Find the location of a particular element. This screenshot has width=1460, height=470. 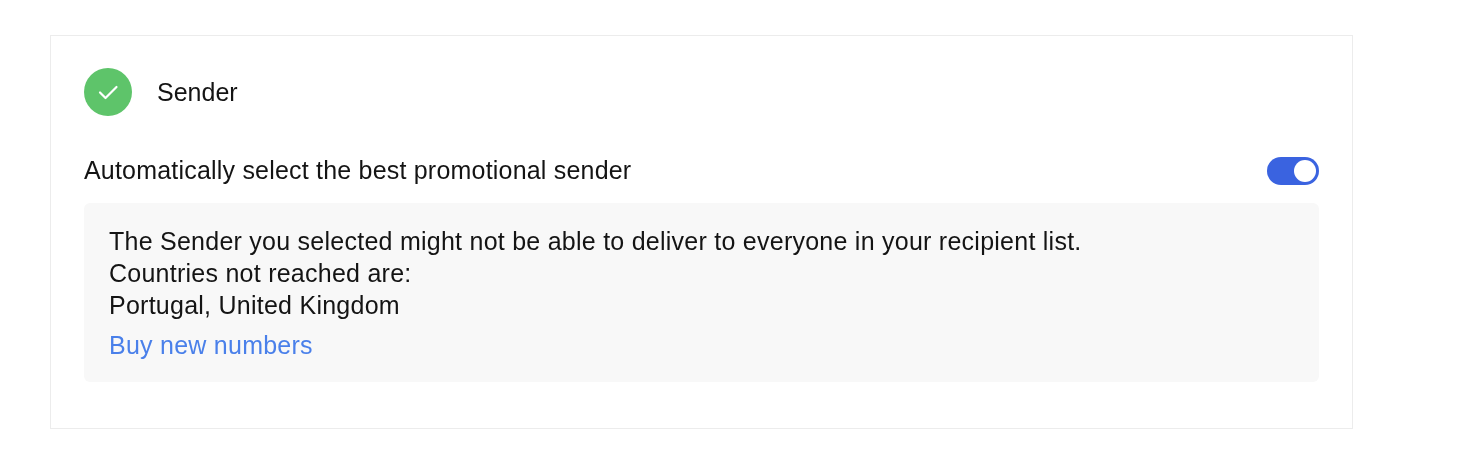

step-title: Sender is located at coordinates (197, 92).